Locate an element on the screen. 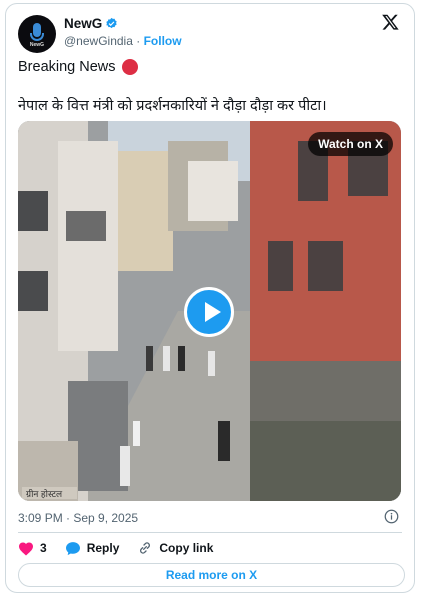 This screenshot has height=600, width=422. copy-link-label: Copy link is located at coordinates (186, 548).